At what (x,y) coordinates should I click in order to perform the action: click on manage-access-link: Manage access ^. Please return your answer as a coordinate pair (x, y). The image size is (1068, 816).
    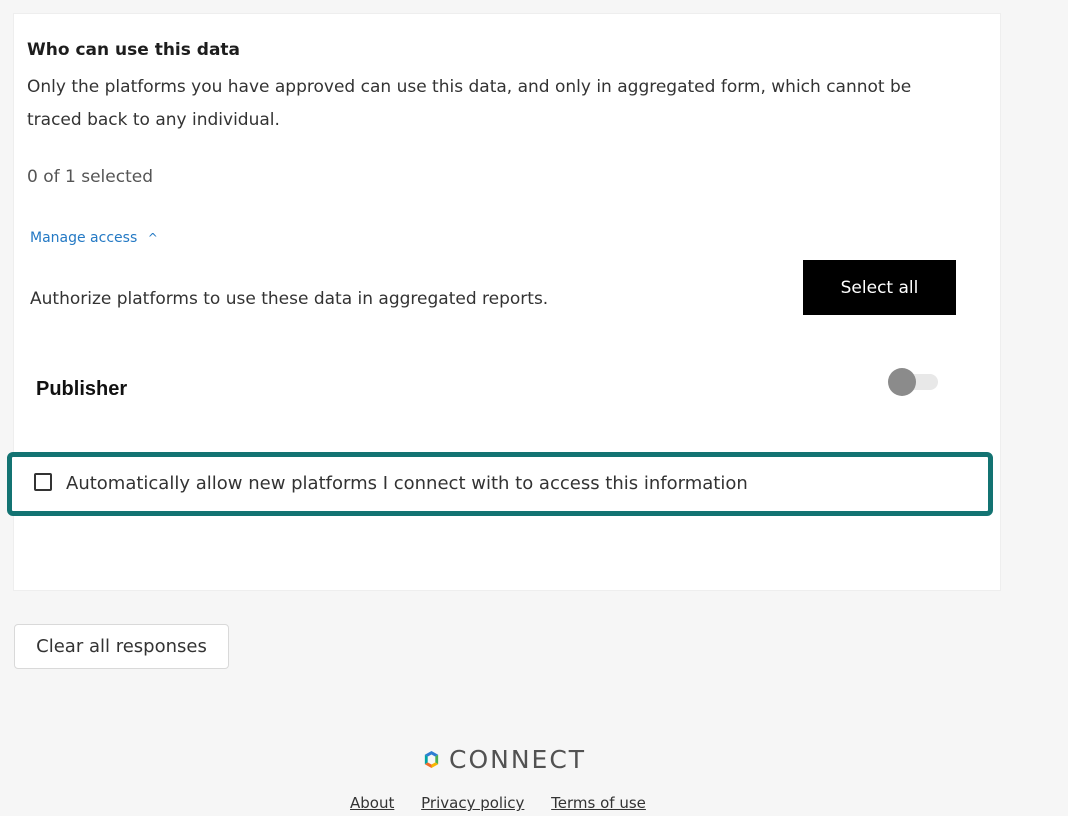
    Looking at the image, I should click on (94, 238).